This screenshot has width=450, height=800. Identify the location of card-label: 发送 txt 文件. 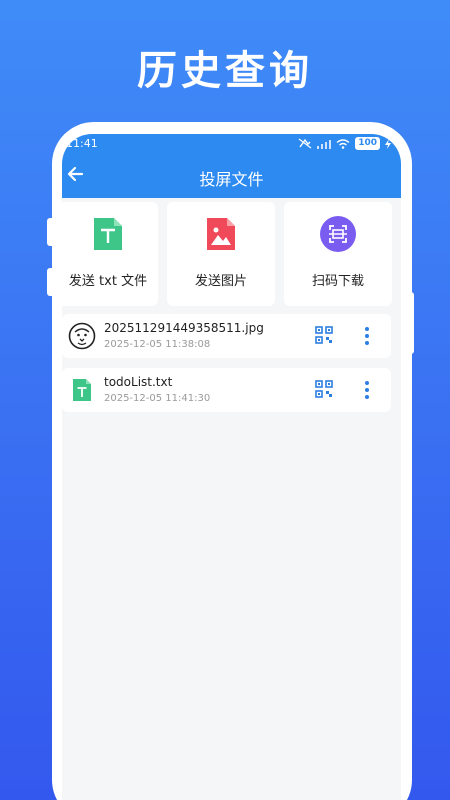
(108, 281).